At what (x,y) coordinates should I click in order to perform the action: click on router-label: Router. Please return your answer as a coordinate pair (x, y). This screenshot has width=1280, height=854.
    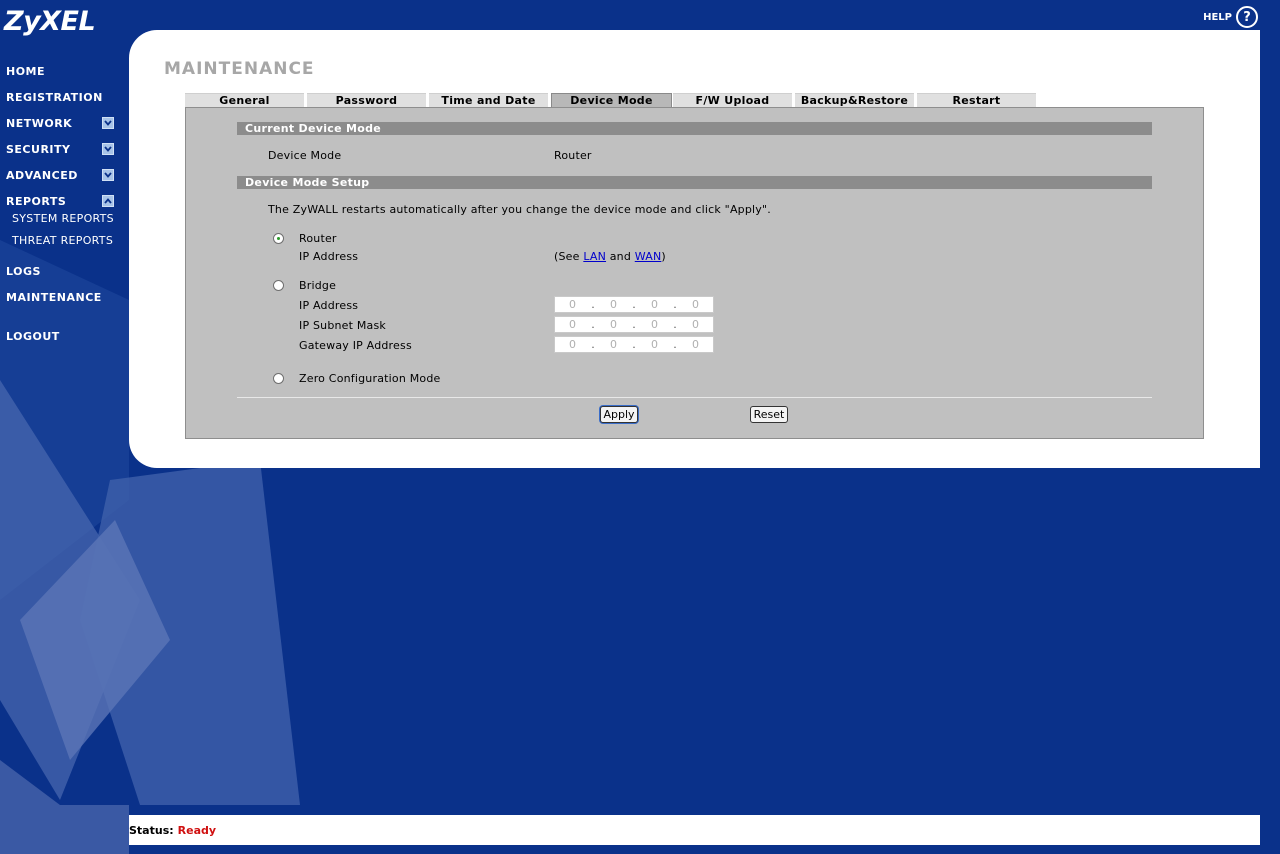
    Looking at the image, I should click on (318, 238).